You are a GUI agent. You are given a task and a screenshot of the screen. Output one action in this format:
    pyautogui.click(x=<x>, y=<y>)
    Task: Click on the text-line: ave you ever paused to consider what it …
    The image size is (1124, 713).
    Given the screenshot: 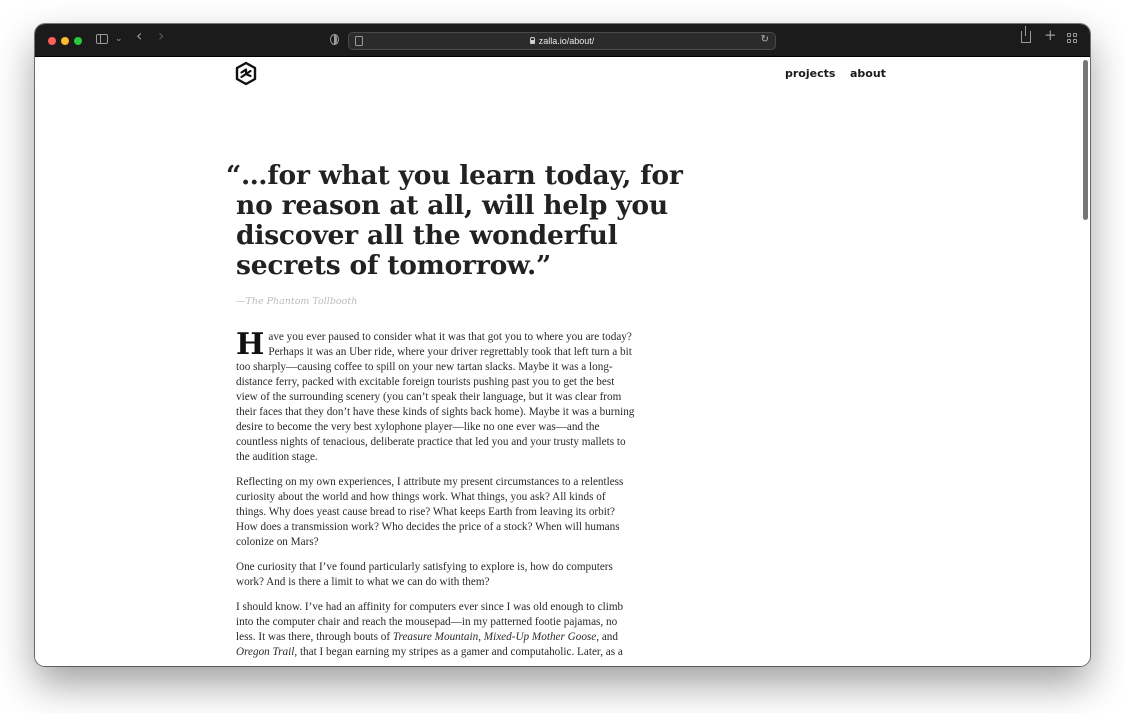 What is the action you would take?
    pyautogui.click(x=450, y=337)
    